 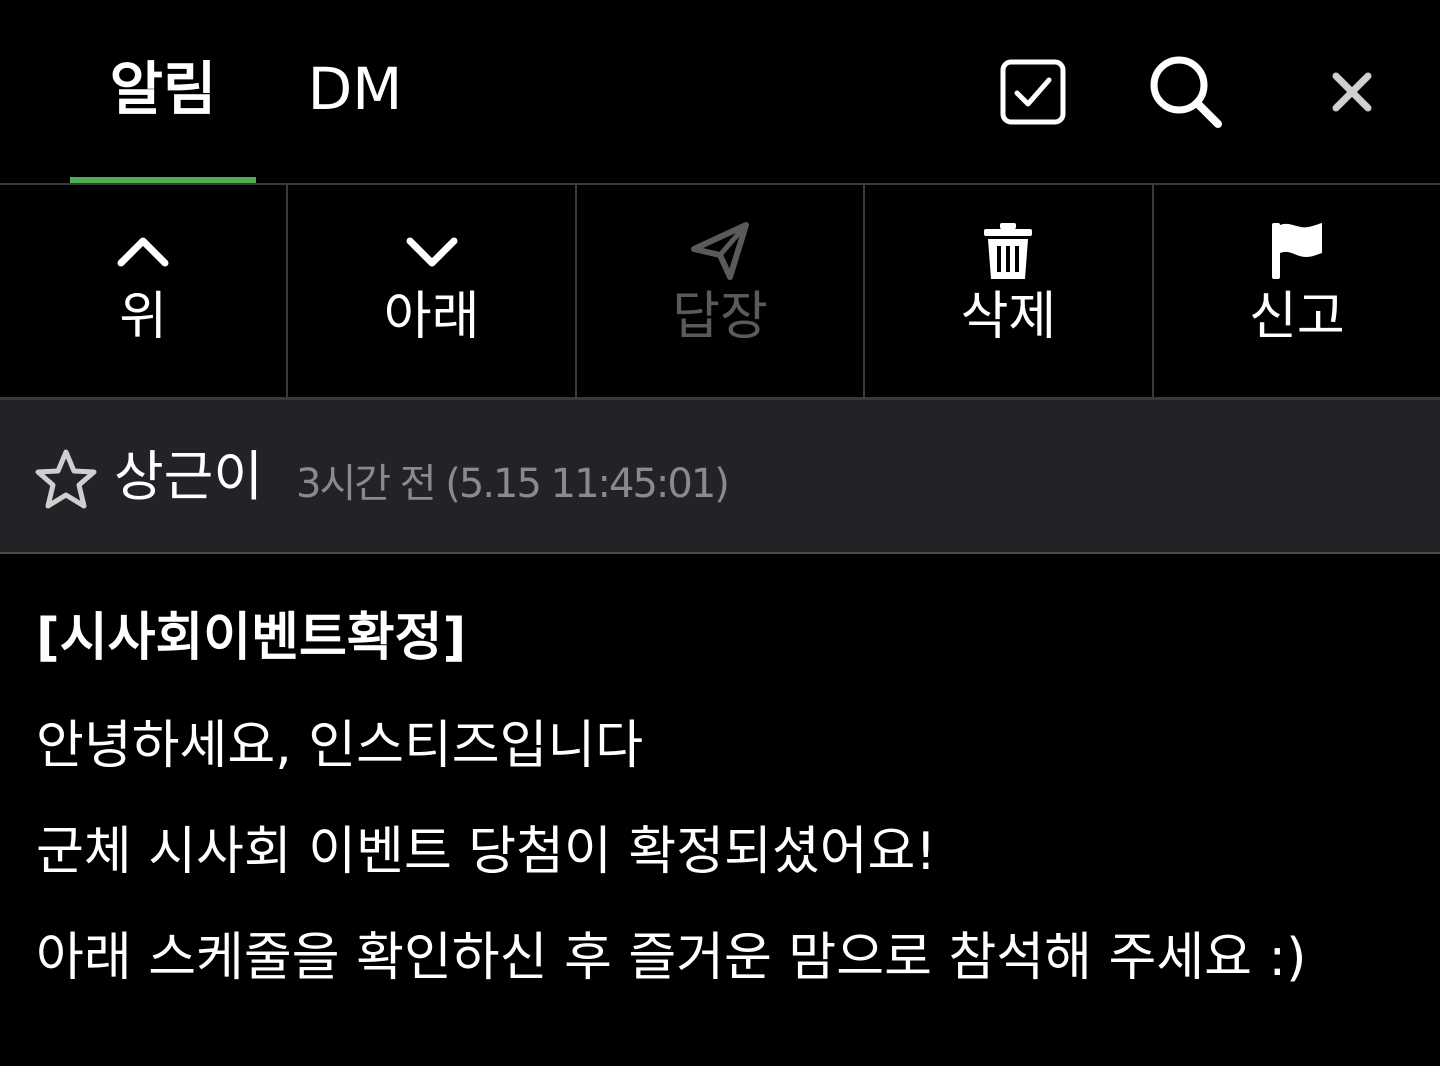 I want to click on report-button: 신고, so click(x=1297, y=291).